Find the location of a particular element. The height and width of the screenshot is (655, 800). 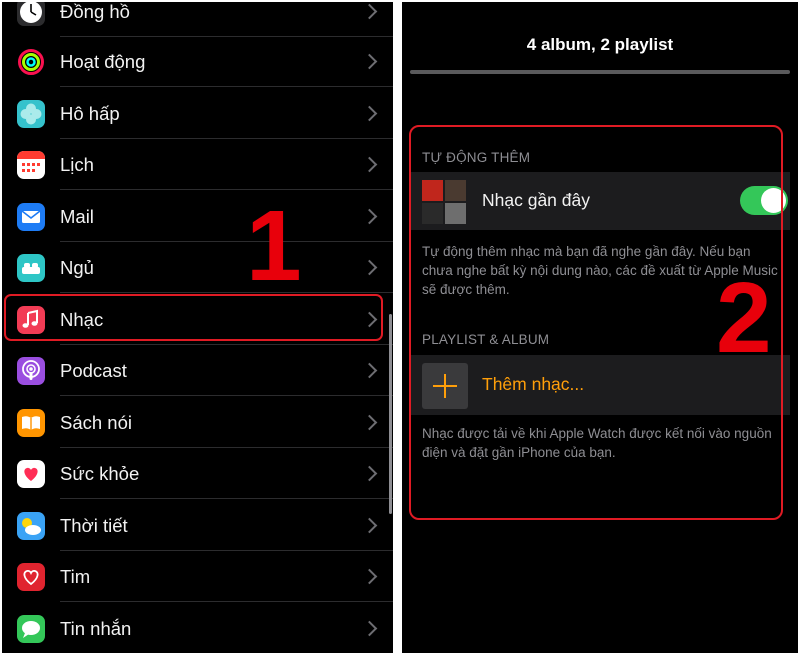

calendar-icon is located at coordinates (31, 164).